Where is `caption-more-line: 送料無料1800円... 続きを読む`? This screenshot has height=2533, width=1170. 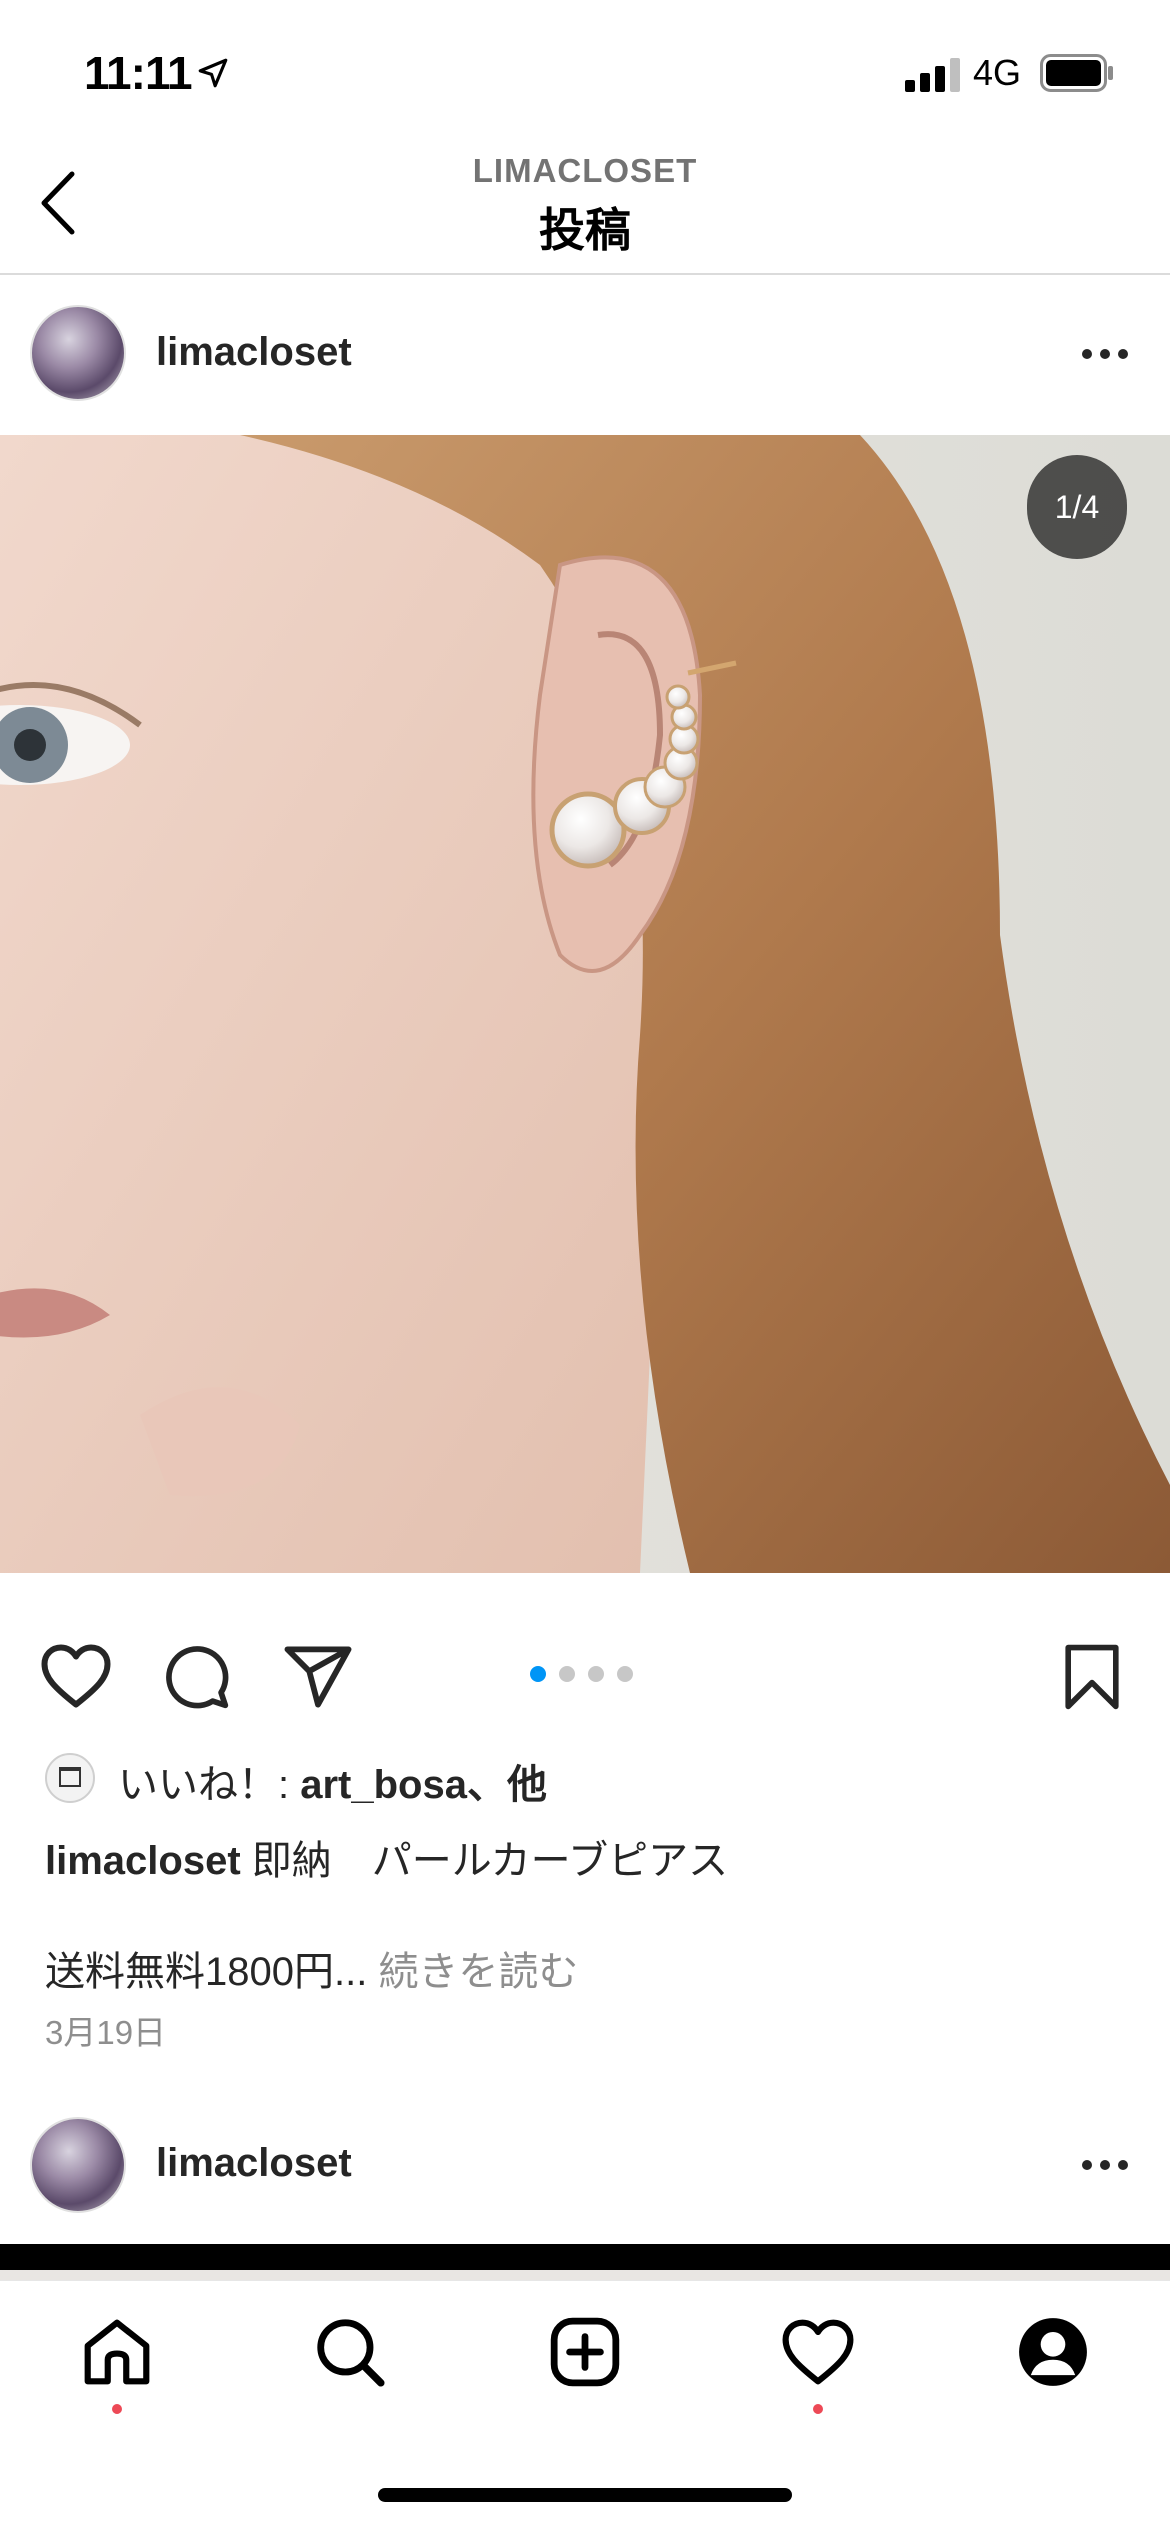 caption-more-line: 送料無料1800円... 続きを読む is located at coordinates (311, 1968).